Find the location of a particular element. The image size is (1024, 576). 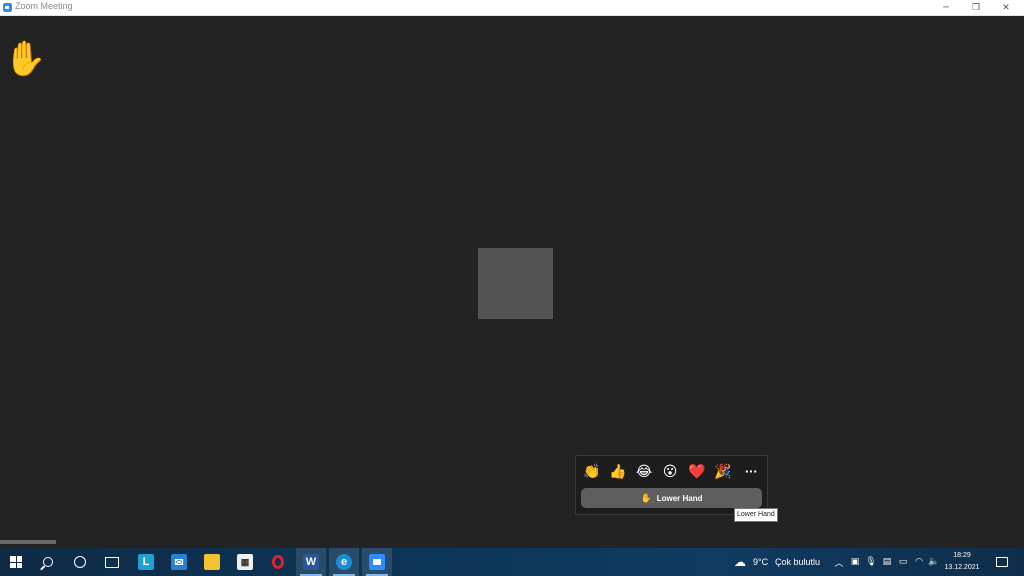

taskbar-file-explorer is located at coordinates (212, 562).